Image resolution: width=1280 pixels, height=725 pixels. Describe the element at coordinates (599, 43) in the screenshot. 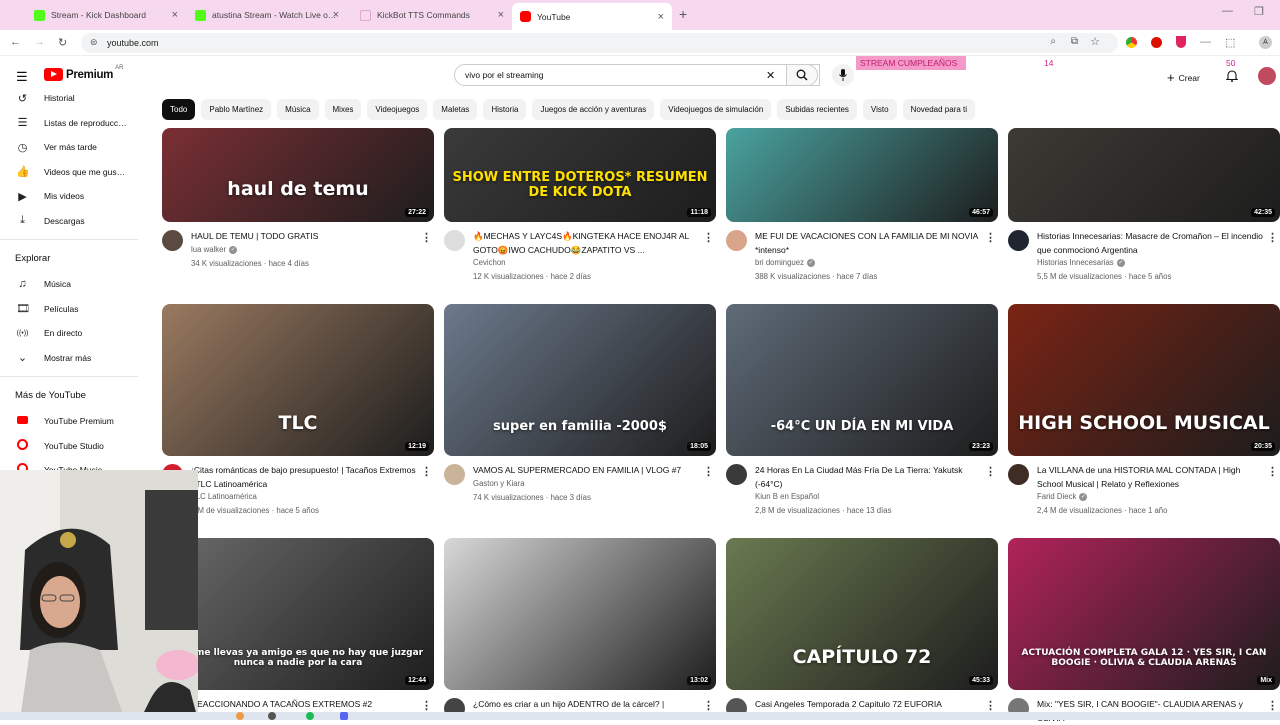

I see `address-bar: ⊜ youtube.com ⌕ ⧉ ☆` at that location.